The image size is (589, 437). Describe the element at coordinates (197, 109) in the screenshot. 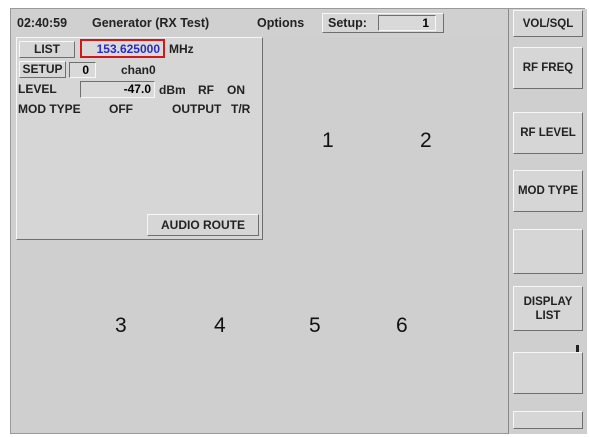

I see `output-label: OUTPUT` at that location.